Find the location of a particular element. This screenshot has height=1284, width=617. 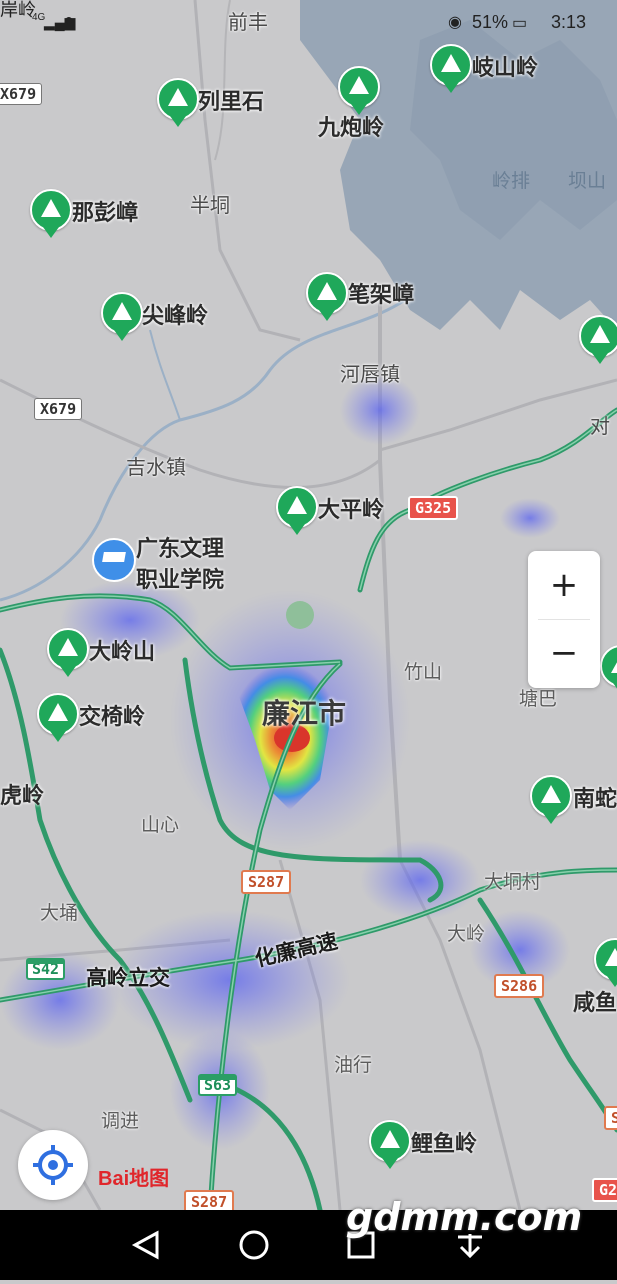

peak-label: 鲤鱼岭 is located at coordinates (444, 1142).